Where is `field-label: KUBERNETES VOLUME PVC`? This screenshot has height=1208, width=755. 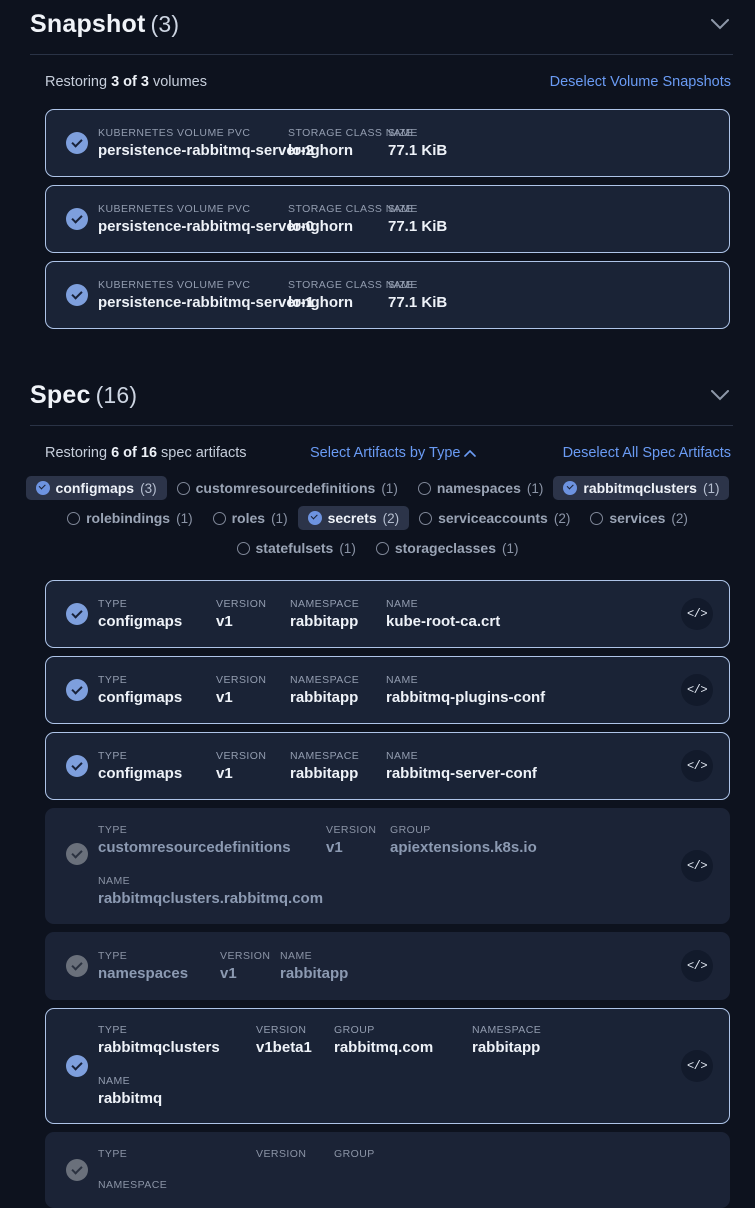
field-label: KUBERNETES VOLUME PVC is located at coordinates (174, 132).